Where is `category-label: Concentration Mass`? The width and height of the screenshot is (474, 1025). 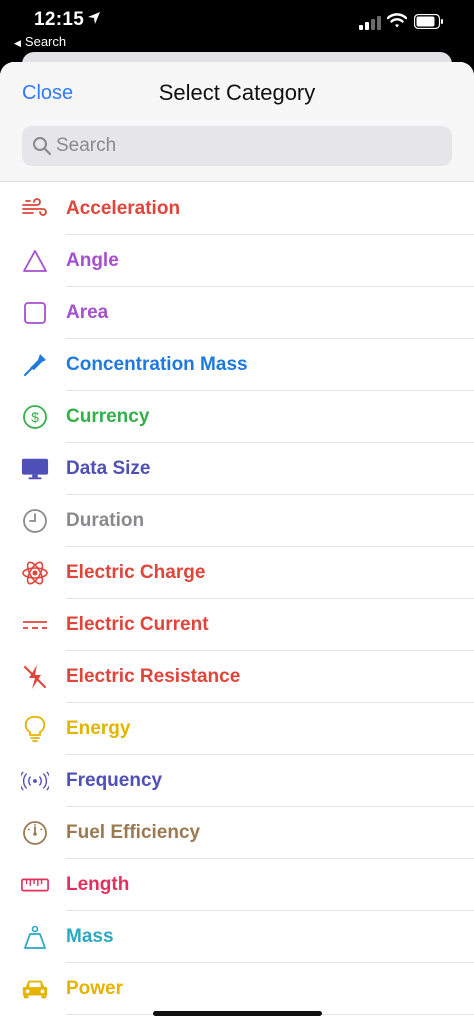 category-label: Concentration Mass is located at coordinates (157, 364).